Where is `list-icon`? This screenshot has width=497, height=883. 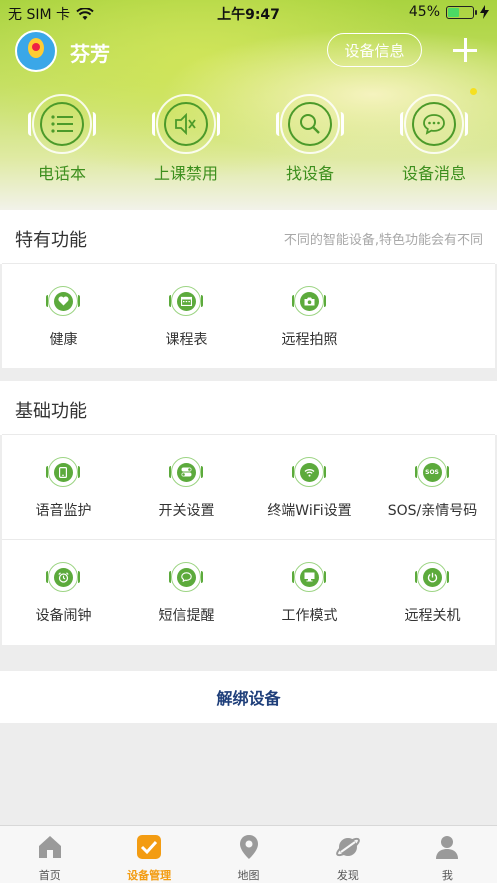 list-icon is located at coordinates (62, 124).